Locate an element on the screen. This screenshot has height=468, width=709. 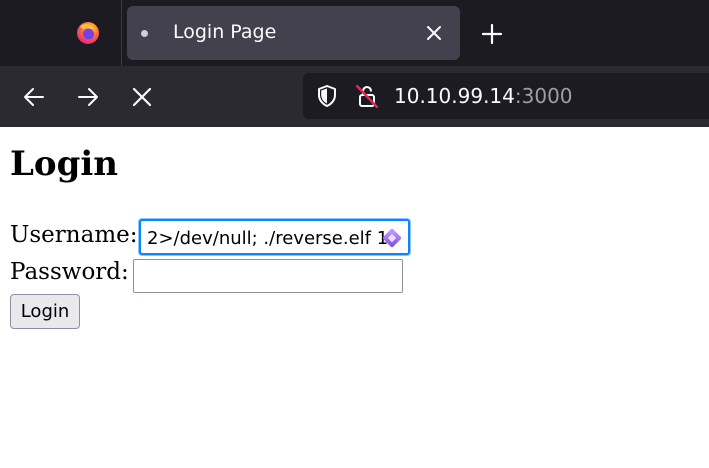
url-text: 10.10.99.14:3000 is located at coordinates (483, 96).